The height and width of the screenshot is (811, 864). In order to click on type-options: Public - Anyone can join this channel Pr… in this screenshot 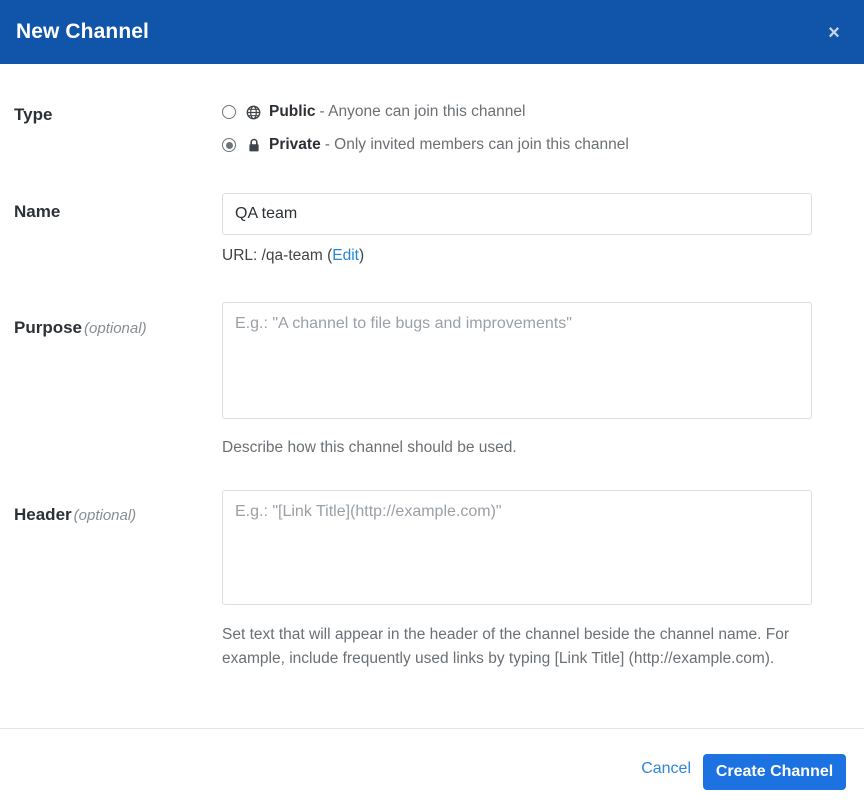, I will do `click(517, 128)`.